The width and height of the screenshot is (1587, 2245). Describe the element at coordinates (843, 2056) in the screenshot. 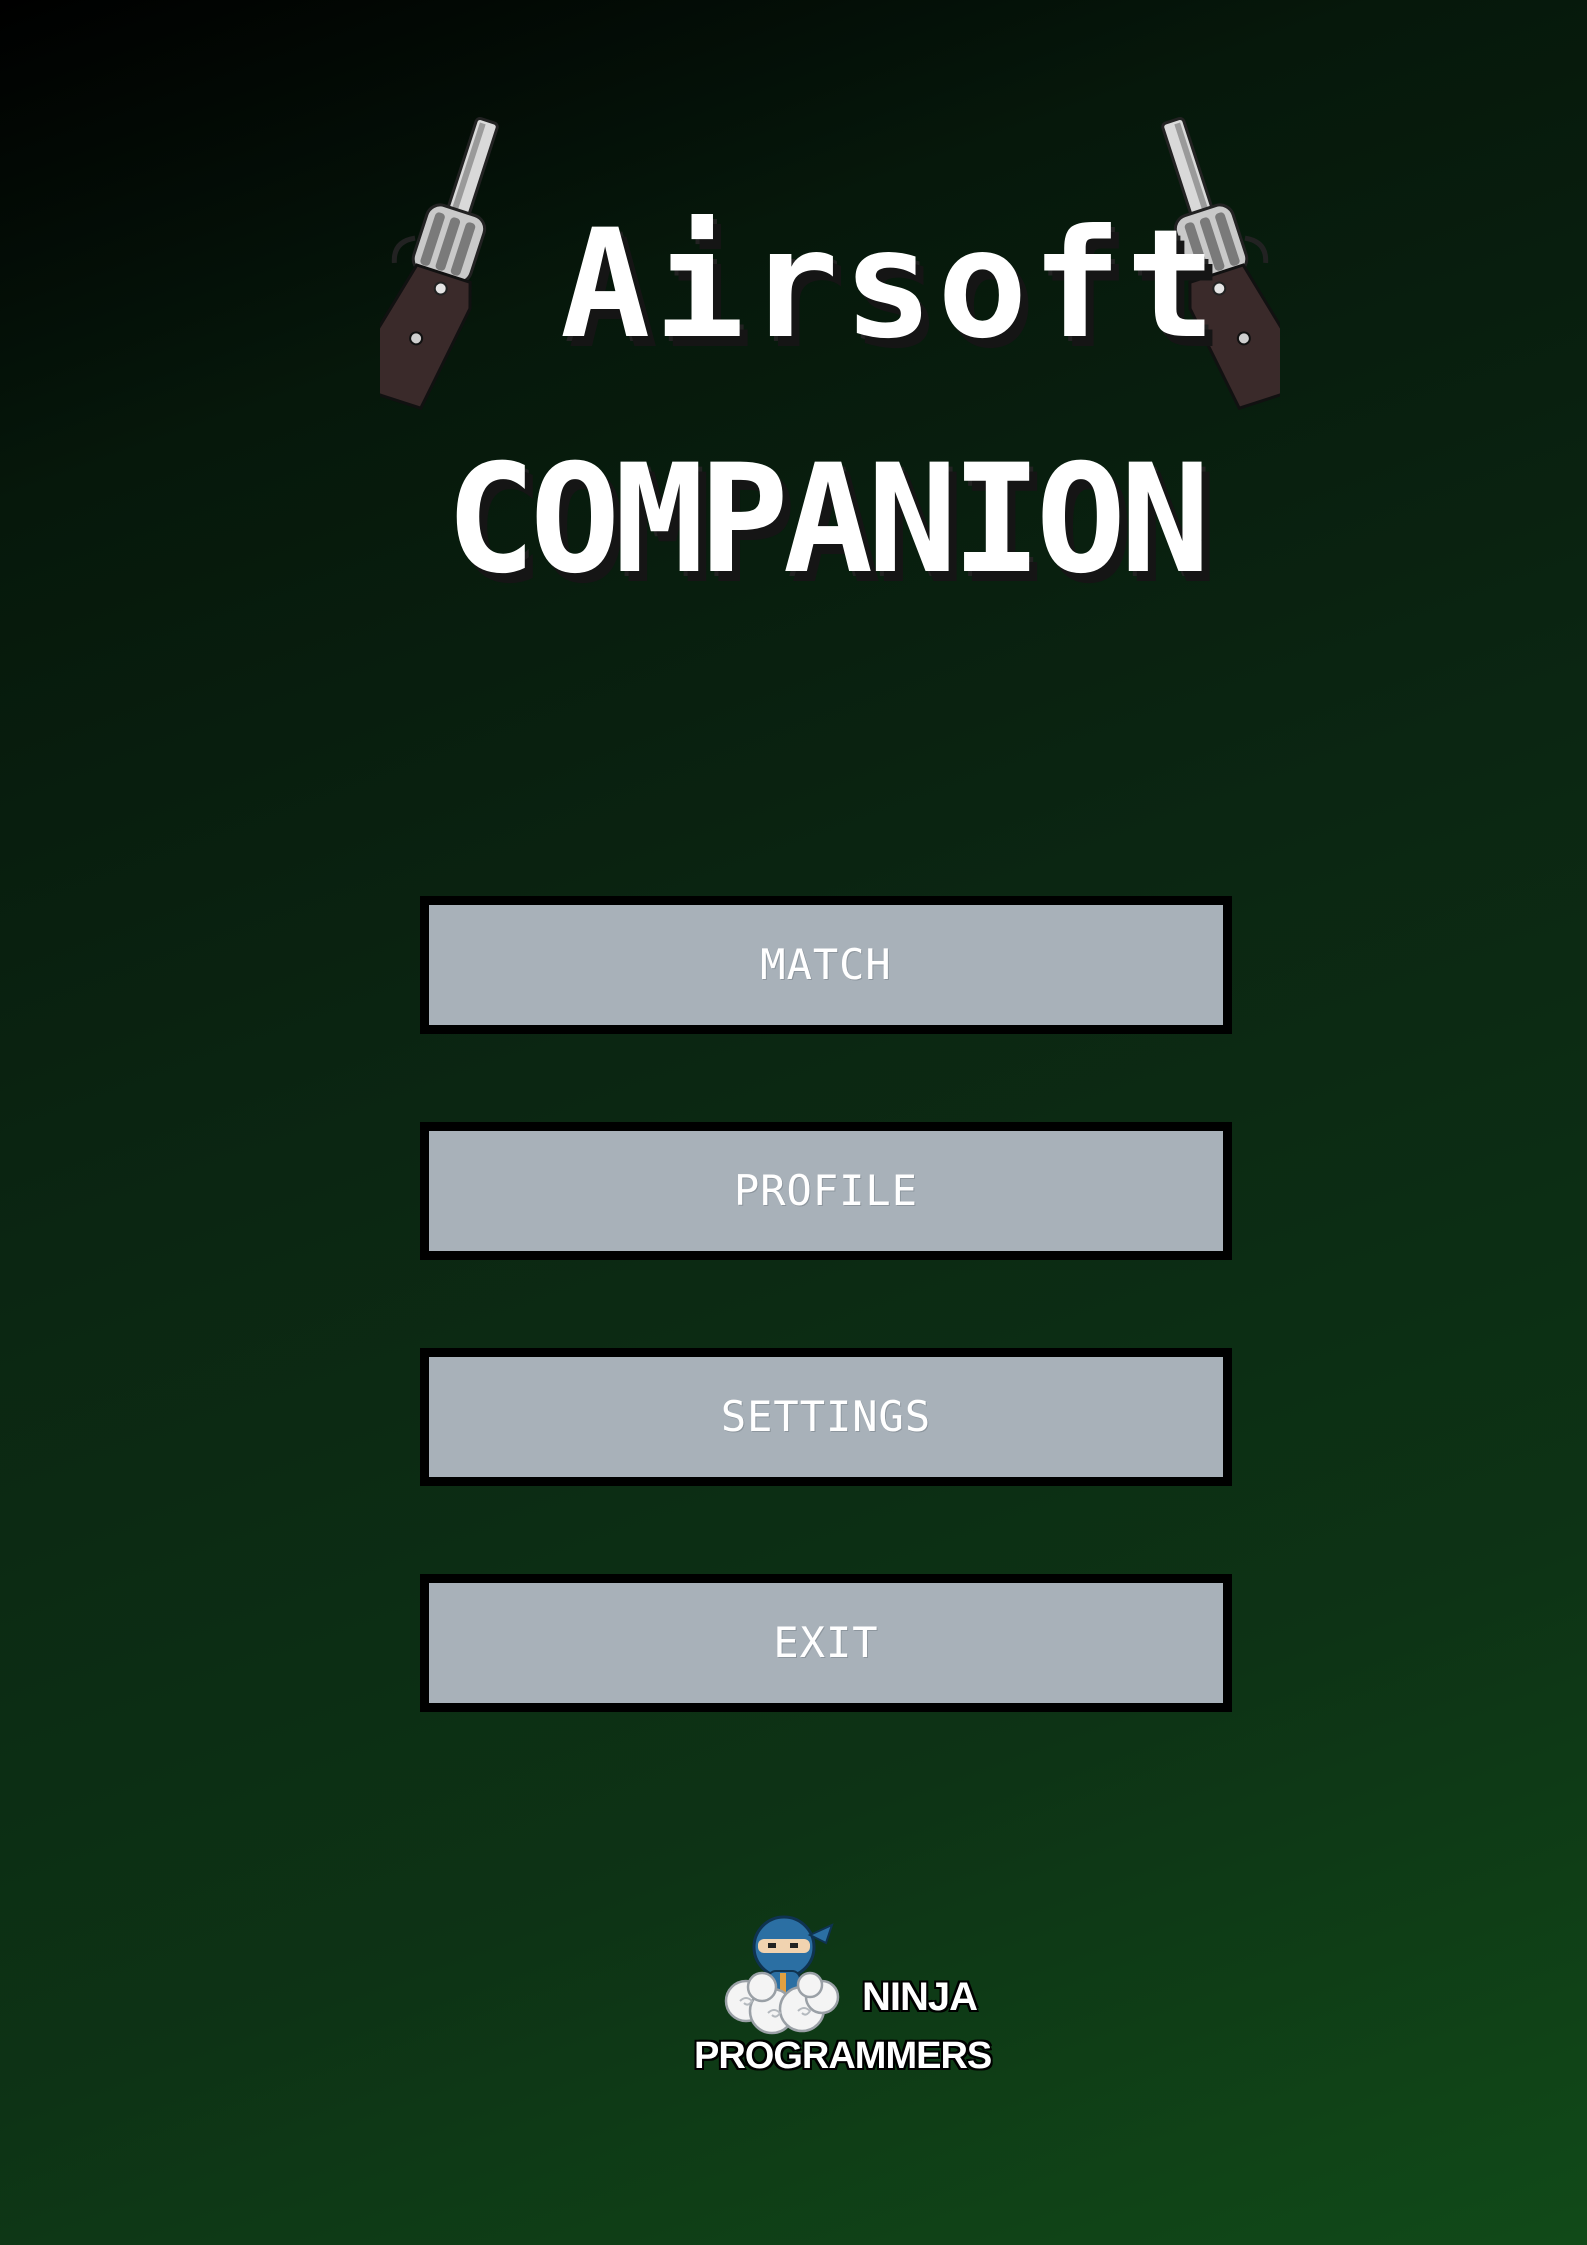

I see `brand-name-line-2: PROGRAMMERS` at that location.